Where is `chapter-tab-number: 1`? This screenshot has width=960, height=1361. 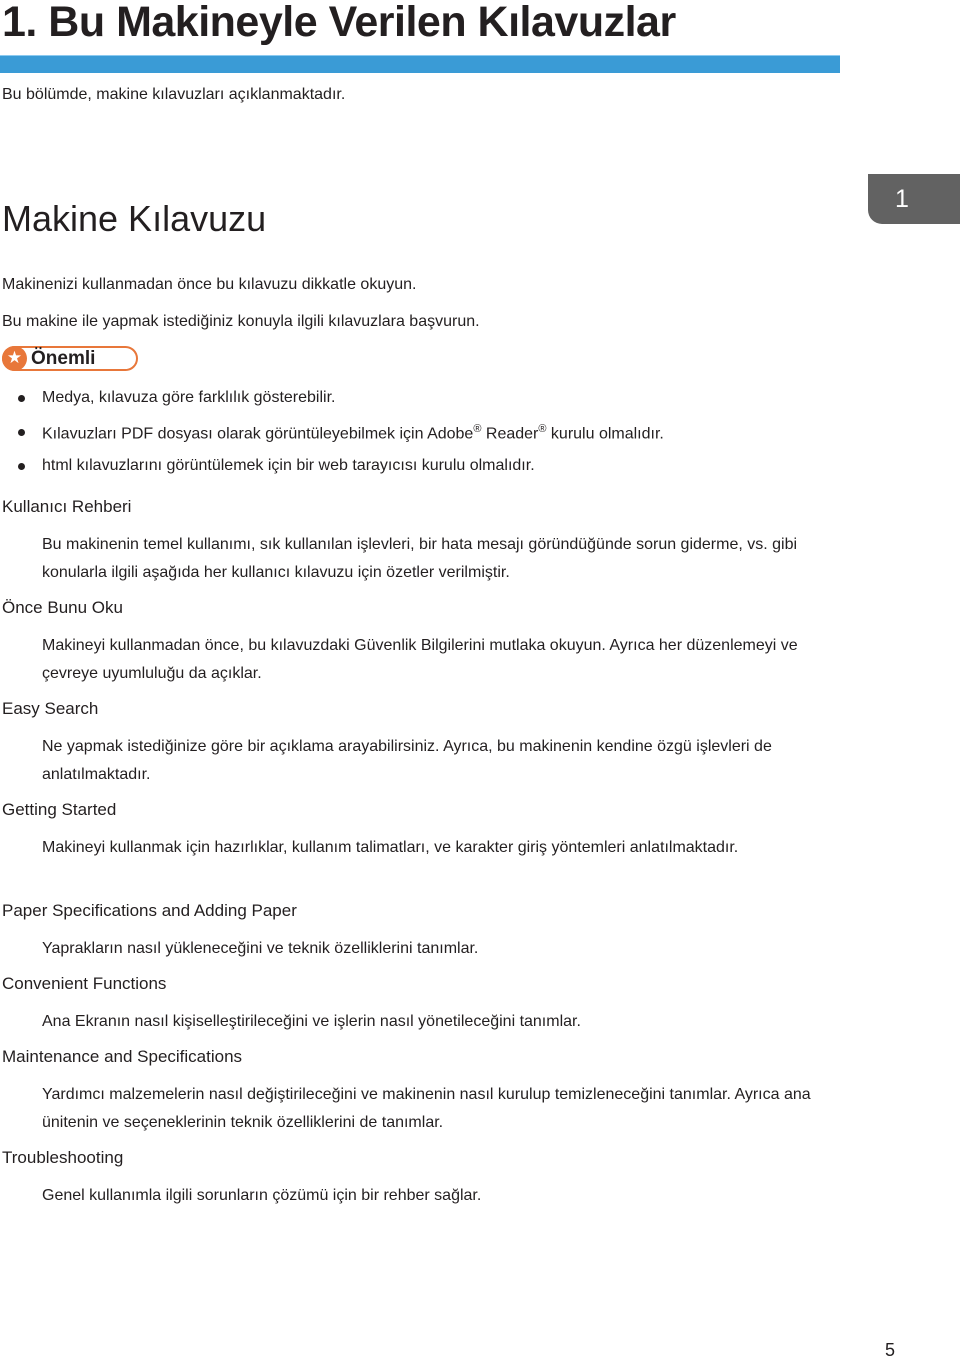 chapter-tab-number: 1 is located at coordinates (902, 198).